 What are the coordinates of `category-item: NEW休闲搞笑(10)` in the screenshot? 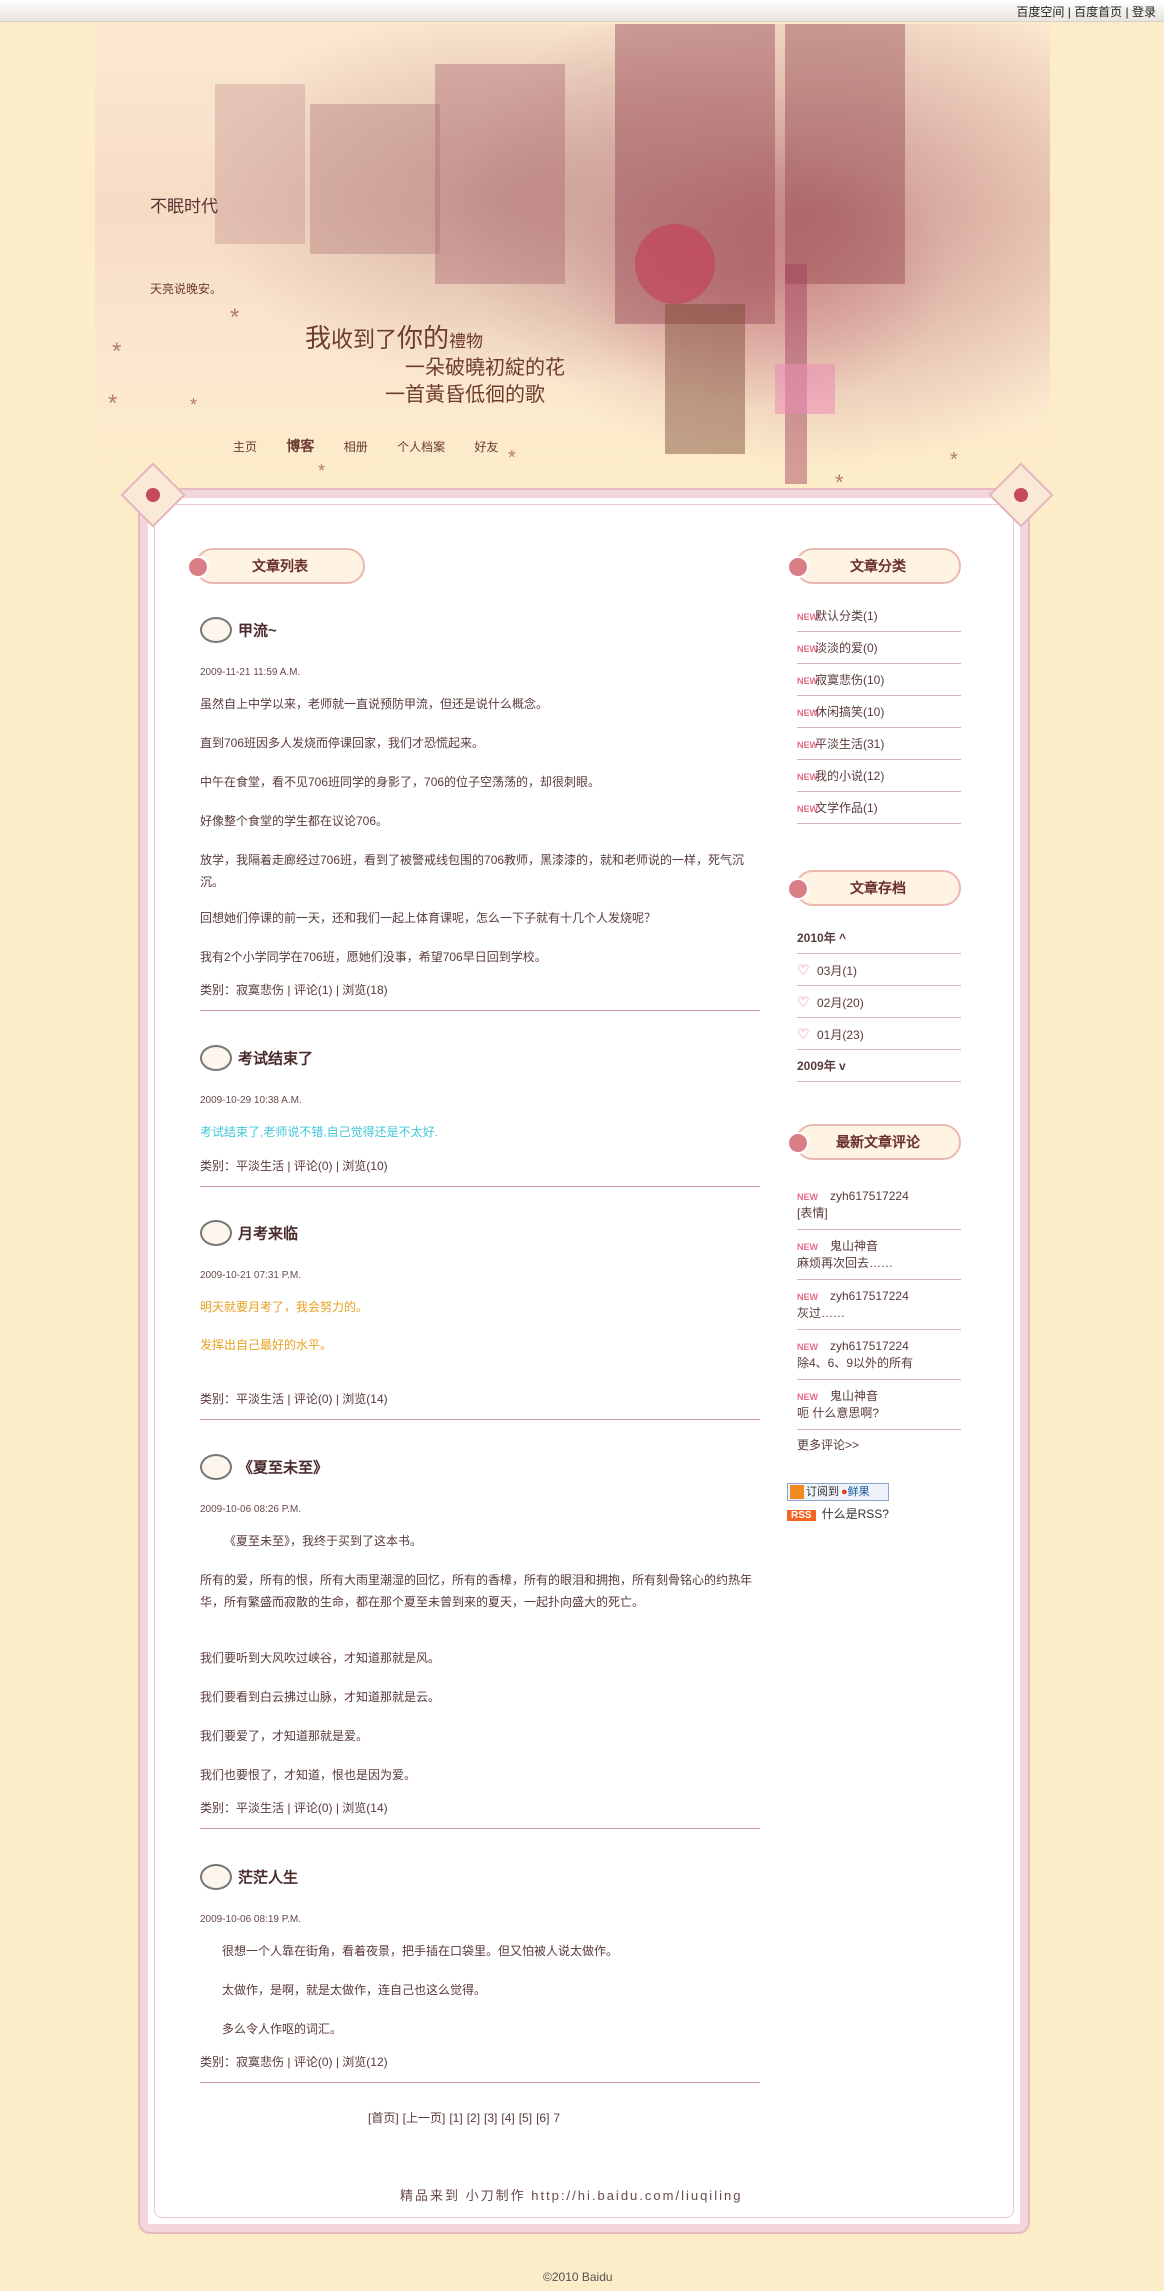 It's located at (879, 712).